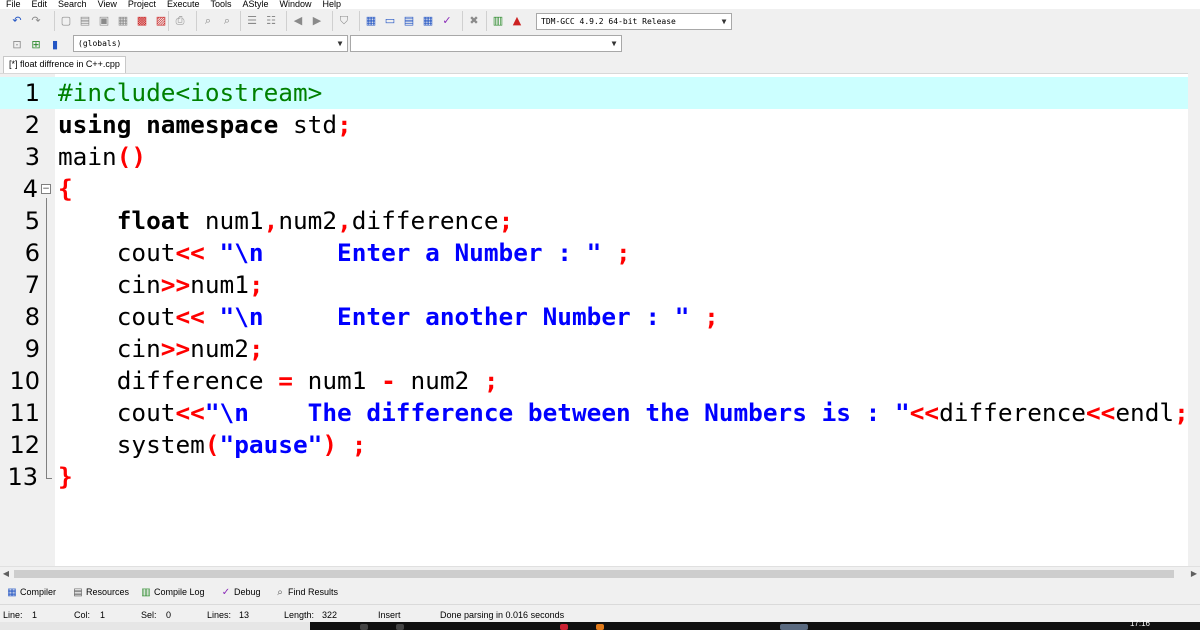  What do you see at coordinates (271, 21) in the screenshot?
I see `unindent-icon: ☷` at bounding box center [271, 21].